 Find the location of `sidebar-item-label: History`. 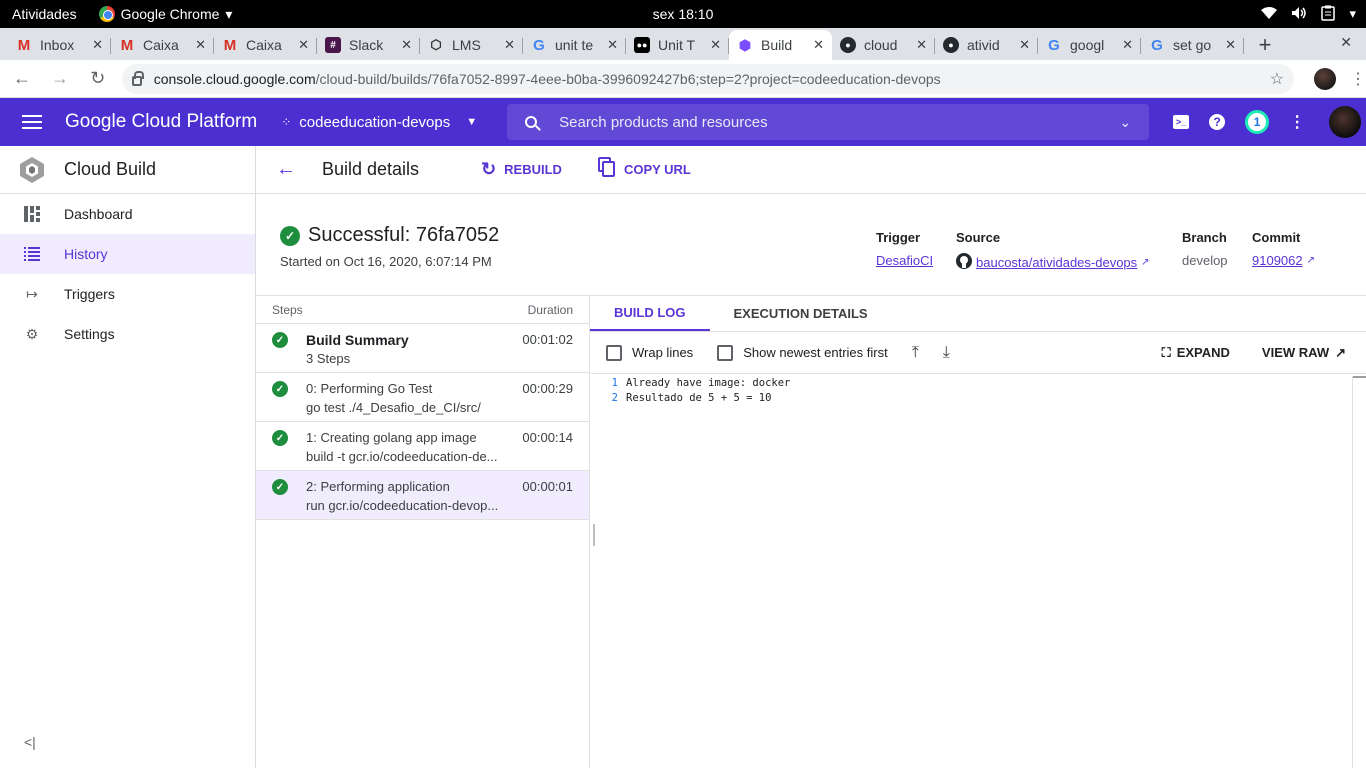

sidebar-item-label: History is located at coordinates (86, 254).